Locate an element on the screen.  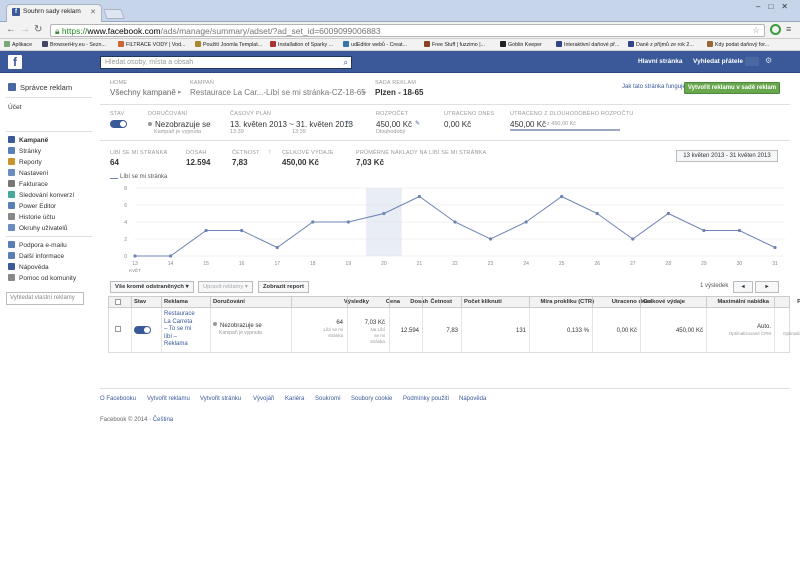
account-menu-icon is located at coordinates (752, 61).